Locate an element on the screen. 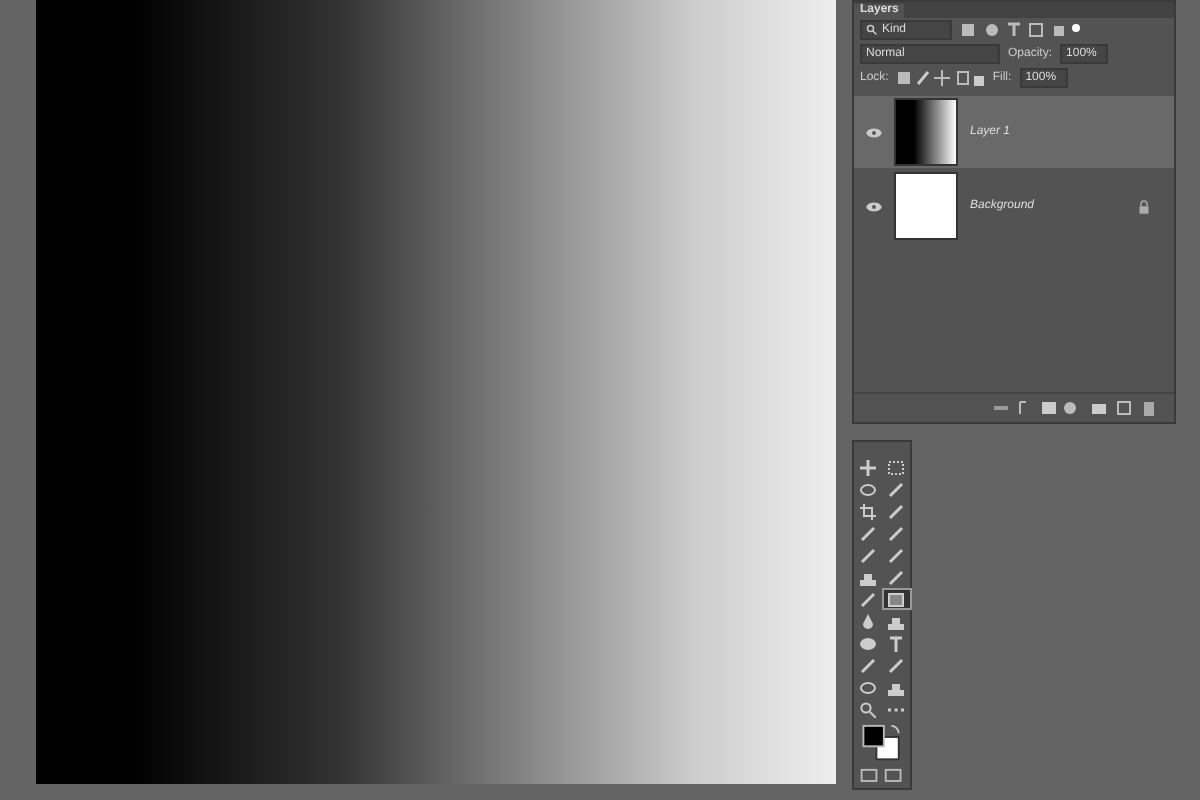  move-icon is located at coordinates (868, 467).